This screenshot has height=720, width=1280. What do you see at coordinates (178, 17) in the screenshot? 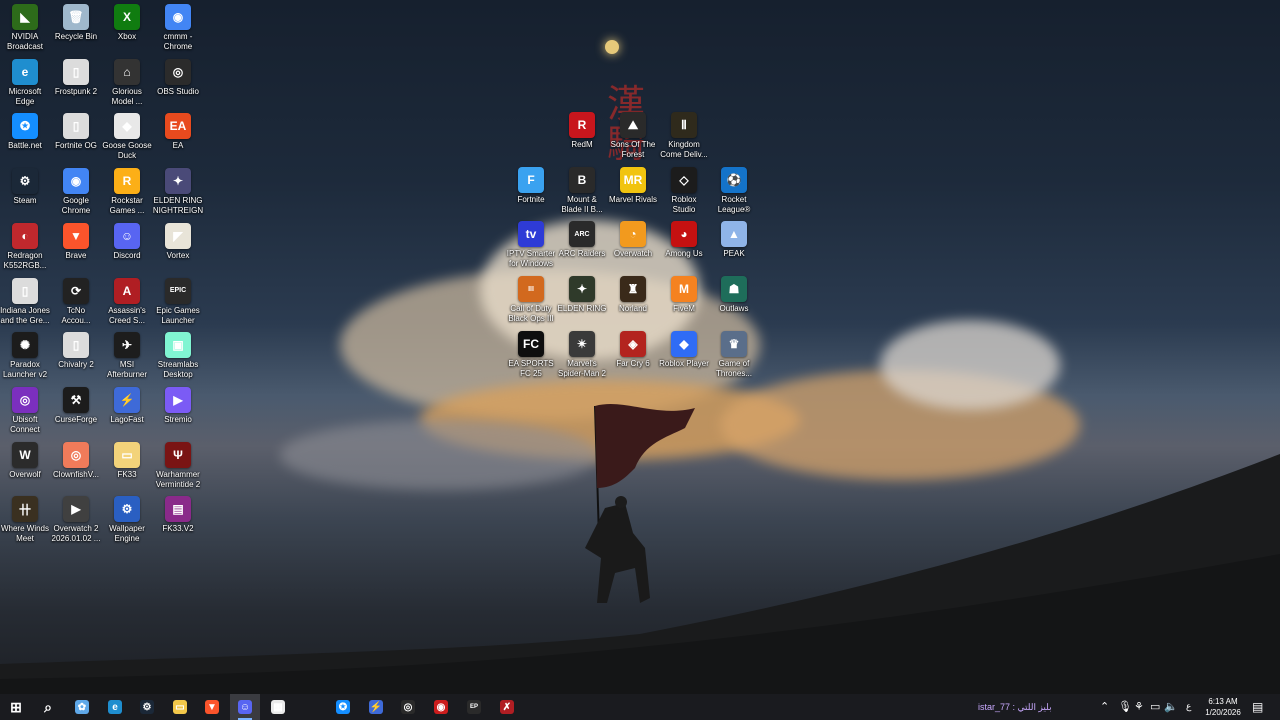
I see `chrome-icon: ◉` at bounding box center [178, 17].